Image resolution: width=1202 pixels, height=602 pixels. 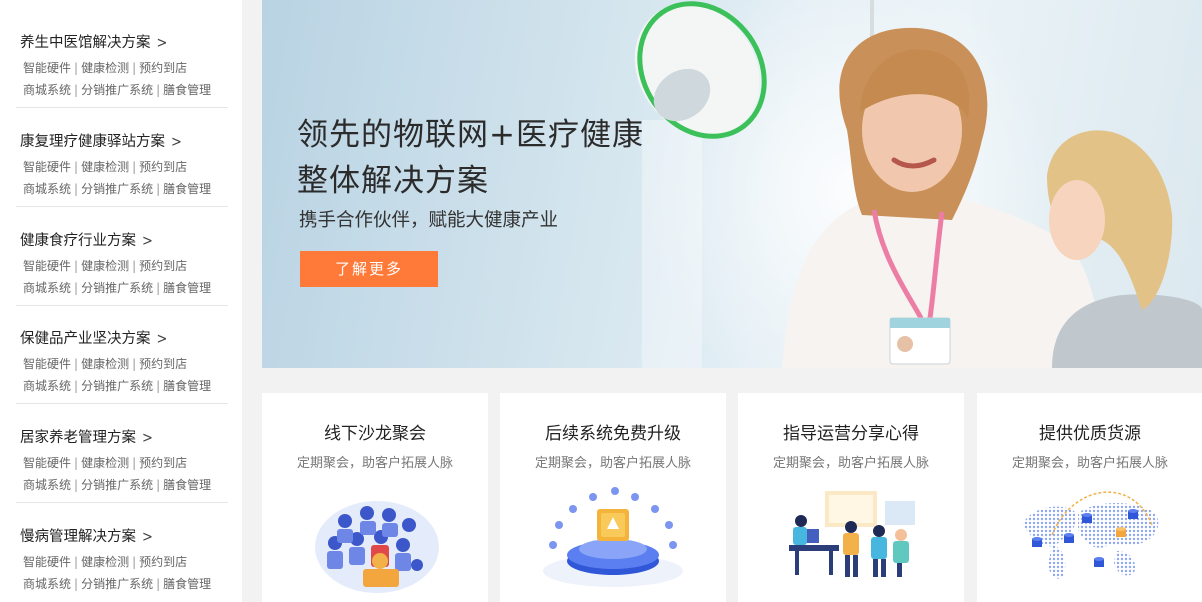 I want to click on sidebar-group-title: 健康食疗行业方案 >, so click(x=86, y=239).